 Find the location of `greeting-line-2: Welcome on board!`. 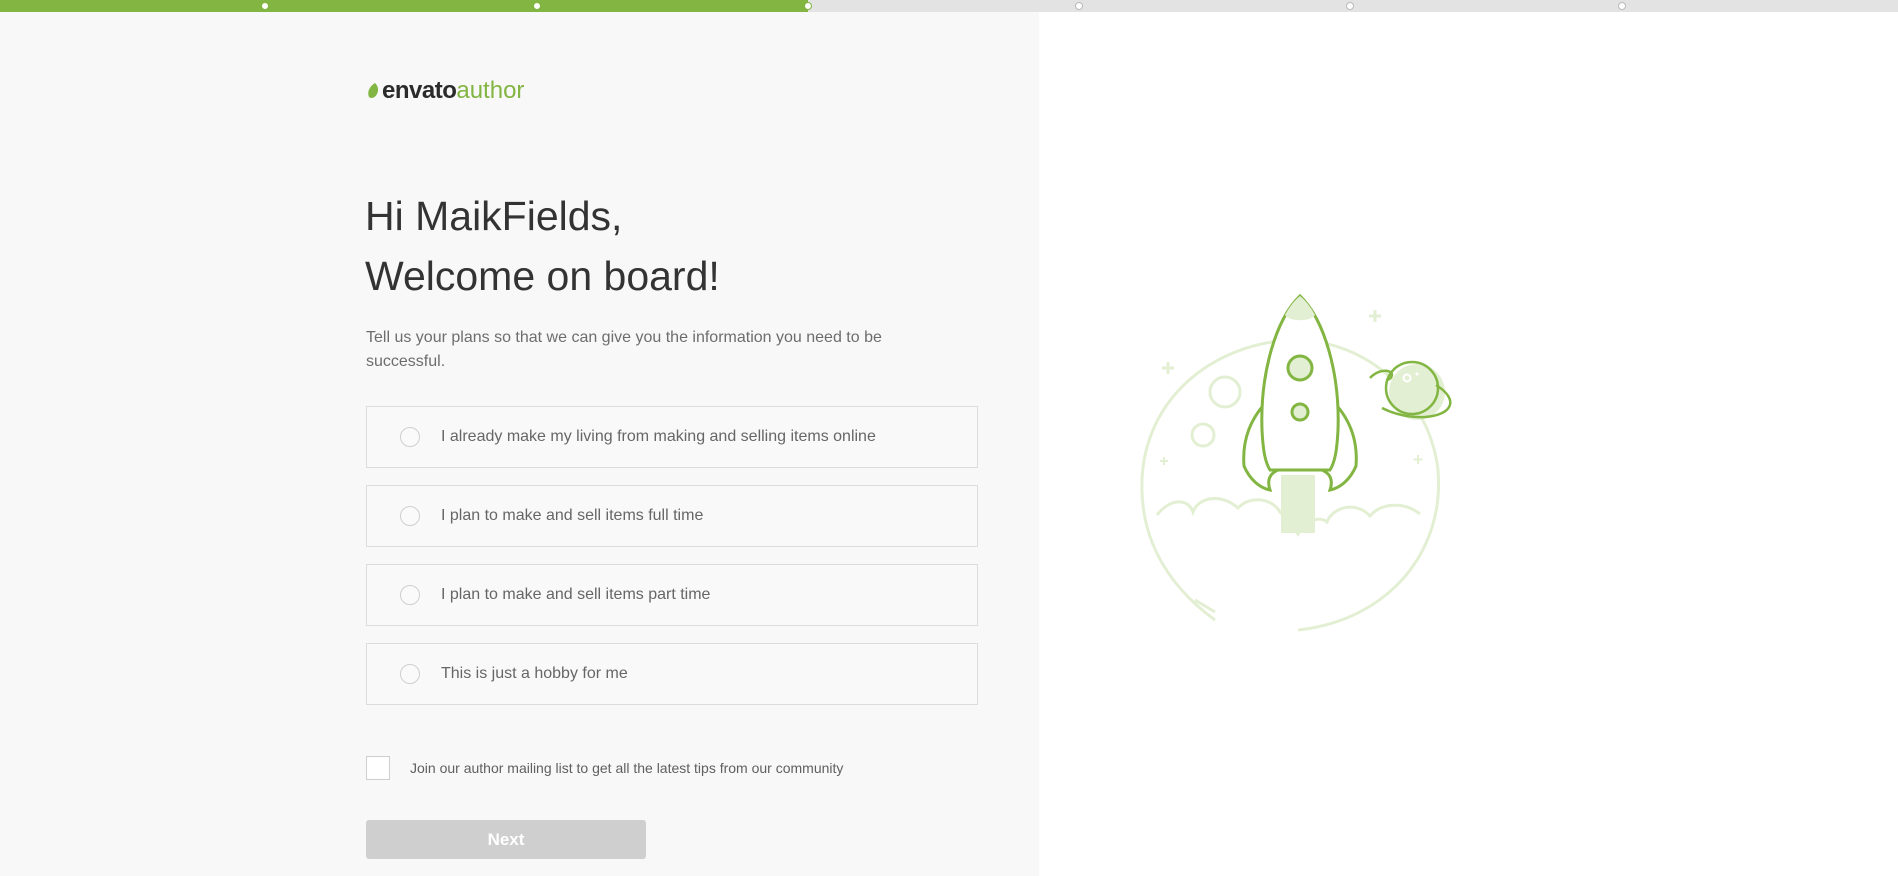

greeting-line-2: Welcome on board! is located at coordinates (542, 276).